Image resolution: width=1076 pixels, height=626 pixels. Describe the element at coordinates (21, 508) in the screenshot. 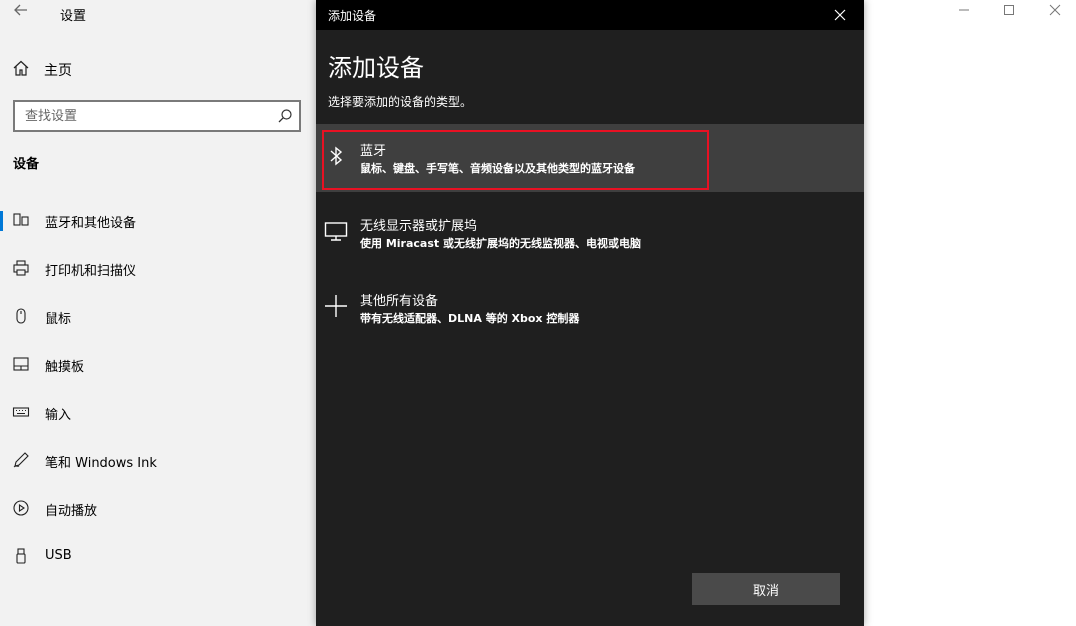

I see `autoplay-icon` at that location.